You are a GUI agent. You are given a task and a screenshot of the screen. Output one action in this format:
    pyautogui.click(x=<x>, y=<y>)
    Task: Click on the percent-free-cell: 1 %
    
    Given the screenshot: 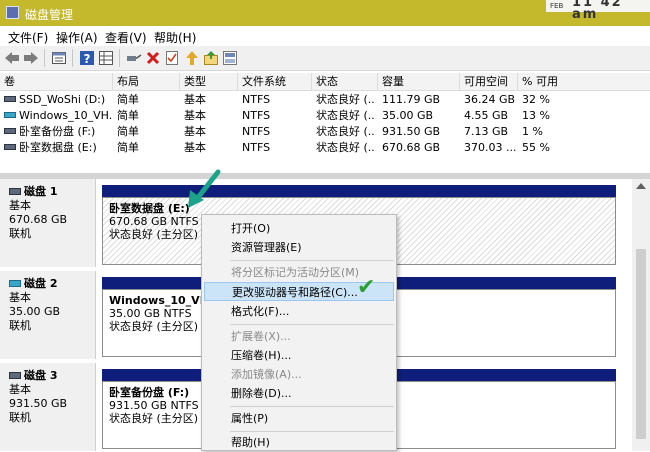 What is the action you would take?
    pyautogui.click(x=532, y=131)
    